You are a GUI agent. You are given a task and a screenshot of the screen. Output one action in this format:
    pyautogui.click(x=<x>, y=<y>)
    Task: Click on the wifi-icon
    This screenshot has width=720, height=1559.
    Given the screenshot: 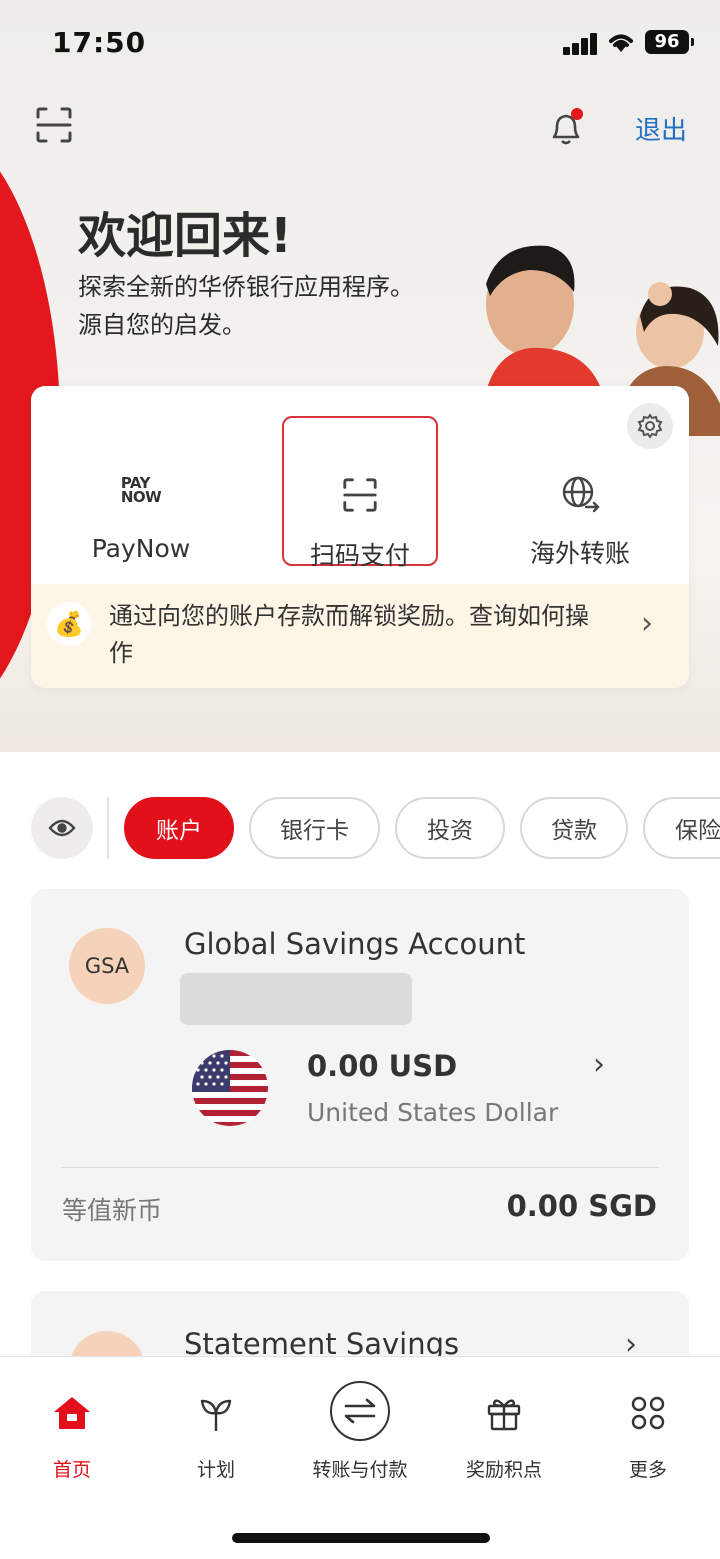 What is the action you would take?
    pyautogui.click(x=621, y=43)
    